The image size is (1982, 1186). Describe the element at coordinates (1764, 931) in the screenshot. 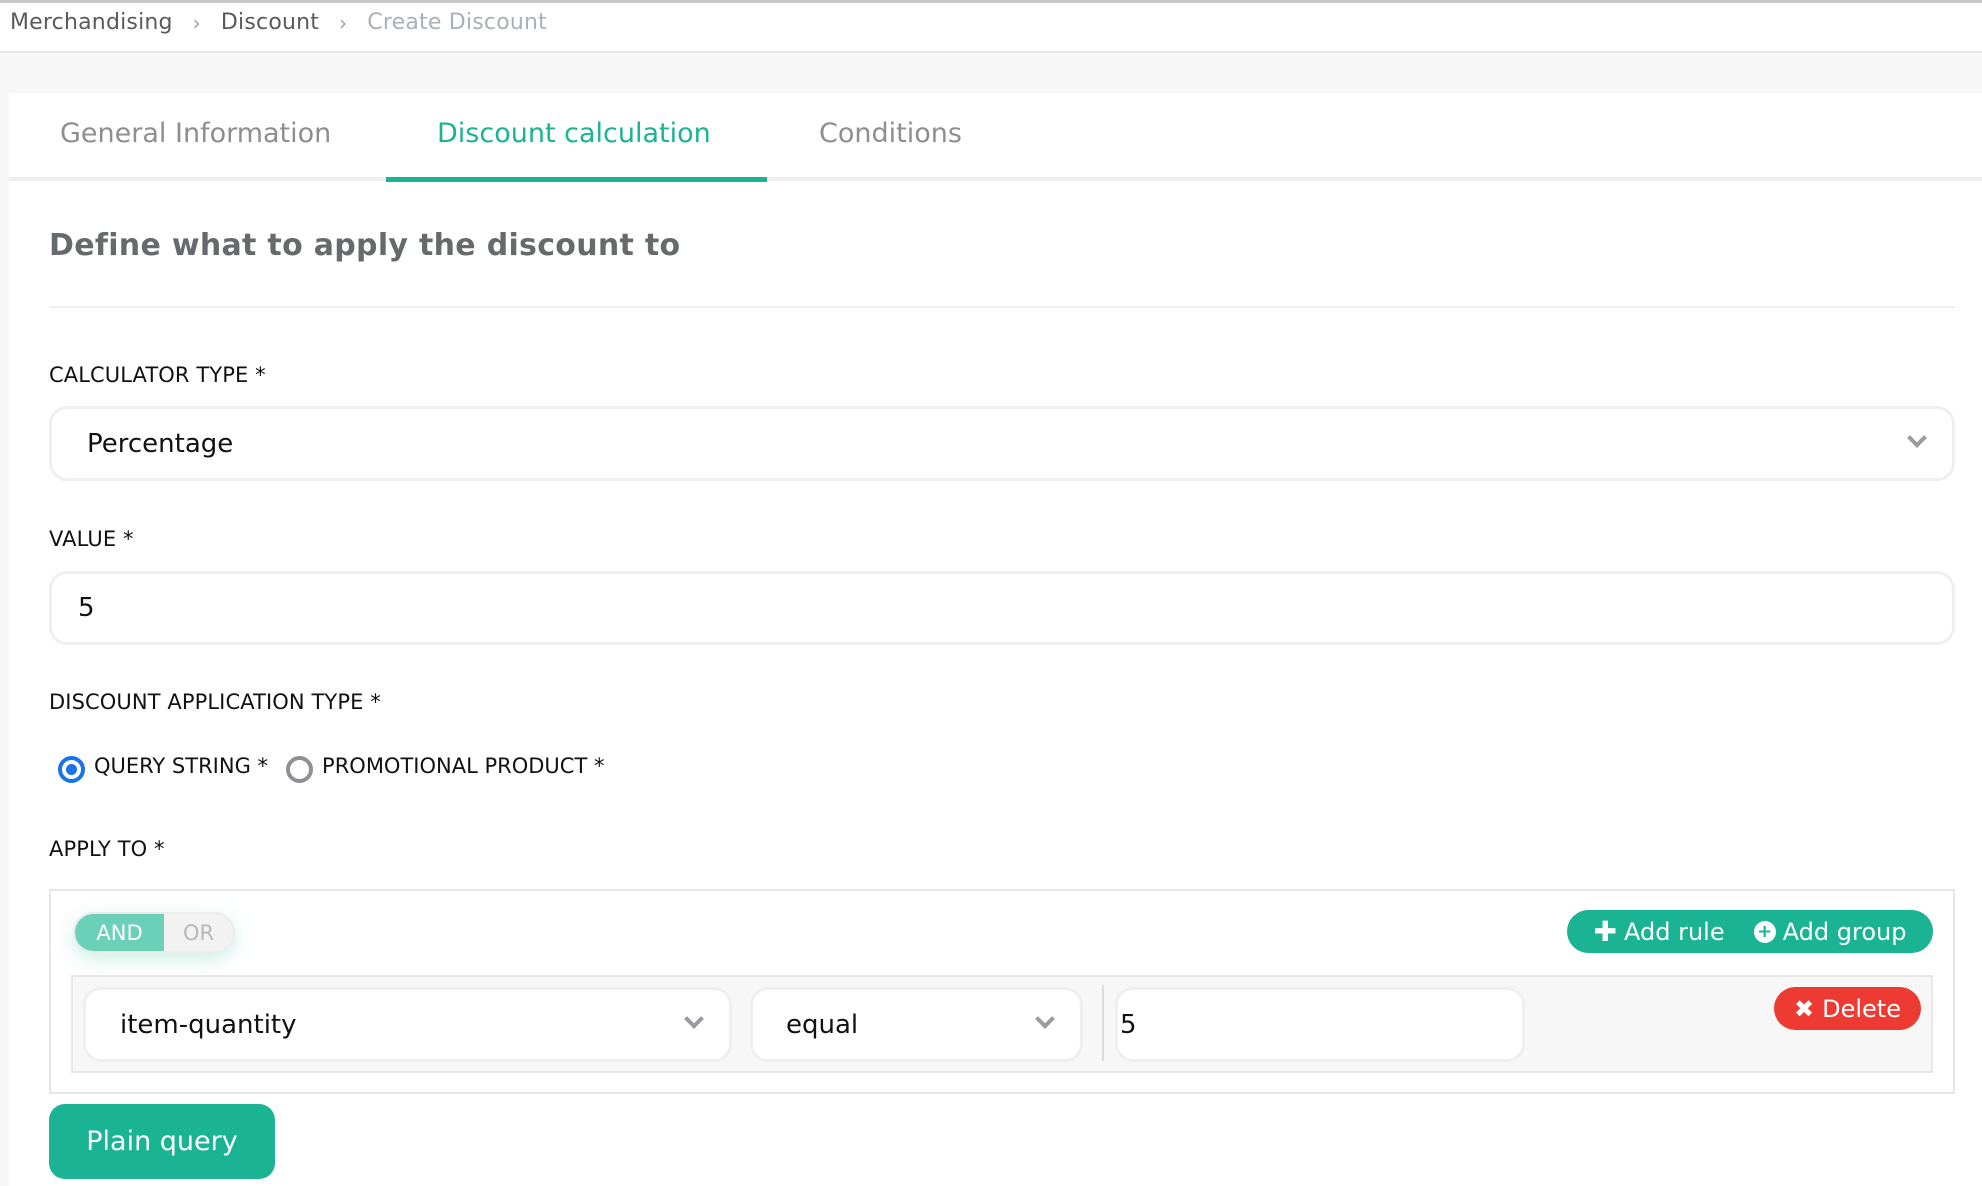

I see `plus-circle-icon: +` at that location.